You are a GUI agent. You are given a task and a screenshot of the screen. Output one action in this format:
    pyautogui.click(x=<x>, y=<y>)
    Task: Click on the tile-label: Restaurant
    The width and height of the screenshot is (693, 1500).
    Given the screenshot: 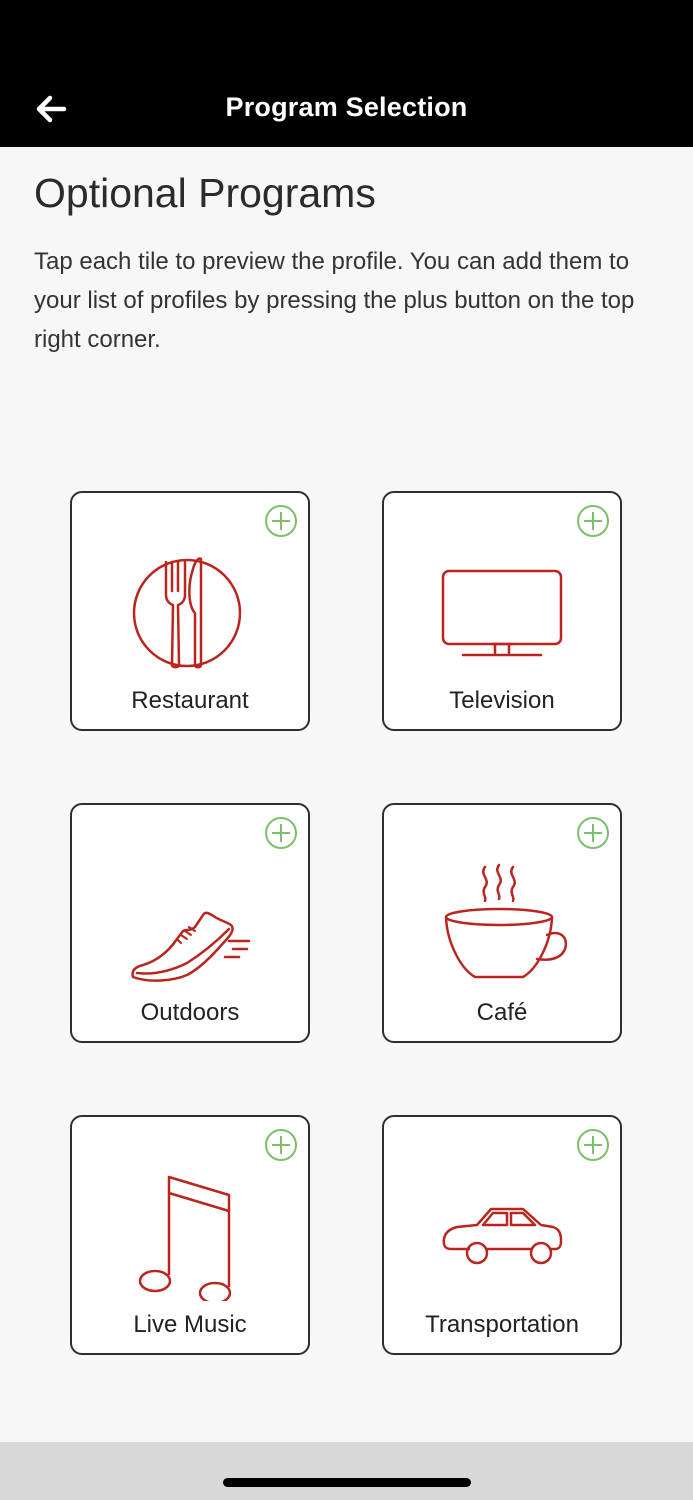 What is the action you would take?
    pyautogui.click(x=190, y=700)
    